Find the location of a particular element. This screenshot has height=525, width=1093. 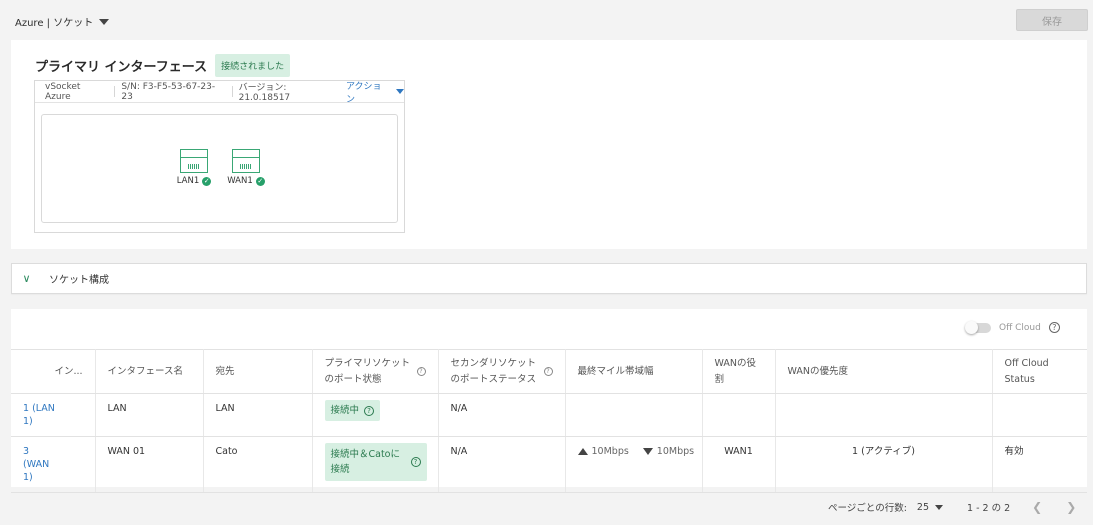

port-lan1: LAN1 ✓ is located at coordinates (194, 167).